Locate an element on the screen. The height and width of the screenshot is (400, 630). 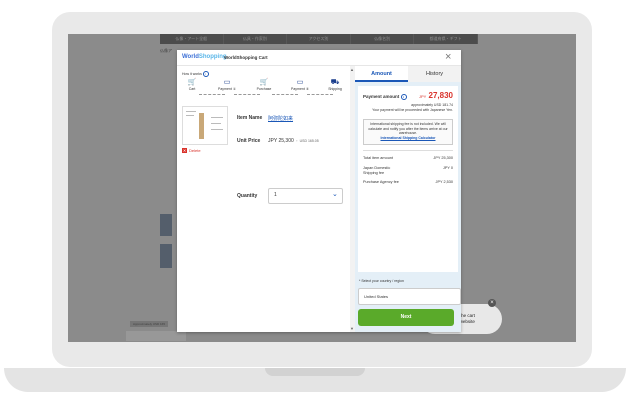
unit-price-label: Unit Price is located at coordinates (249, 141).